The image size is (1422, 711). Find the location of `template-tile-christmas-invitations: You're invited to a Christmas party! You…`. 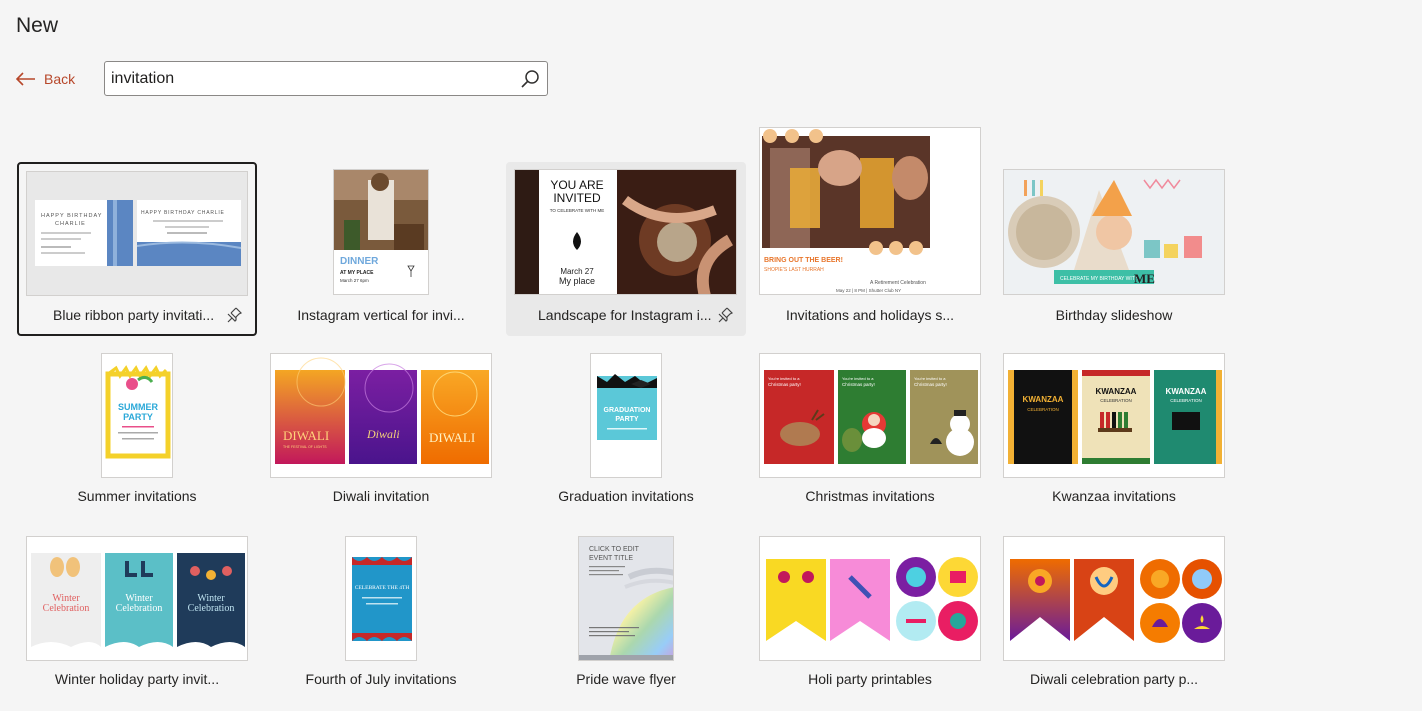

template-tile-christmas-invitations: You're invited to a Christmas party! You… is located at coordinates (870, 440).